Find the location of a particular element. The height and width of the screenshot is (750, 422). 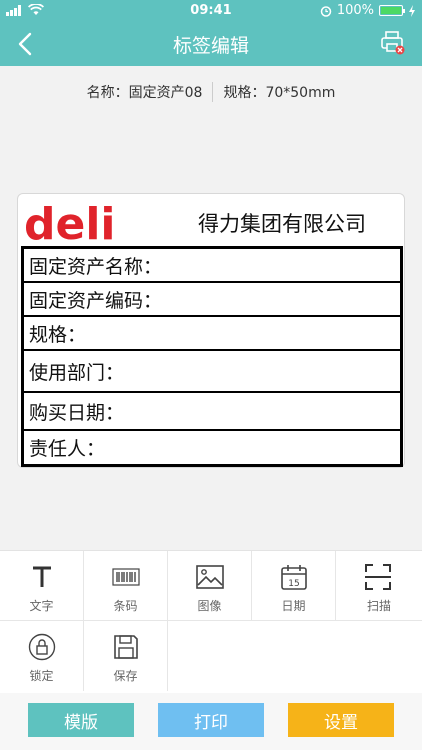

label-row: 责任人： is located at coordinates (212, 447).